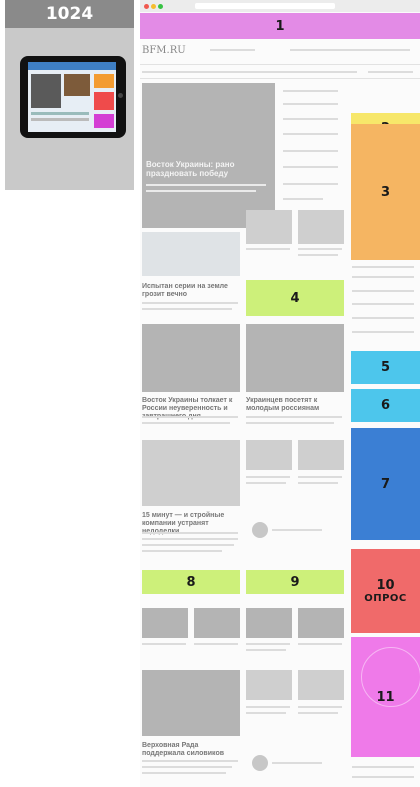  Describe the element at coordinates (295, 405) in the screenshot. I see `article-title-3: Украинцев посетят к молодым россиянам` at that location.